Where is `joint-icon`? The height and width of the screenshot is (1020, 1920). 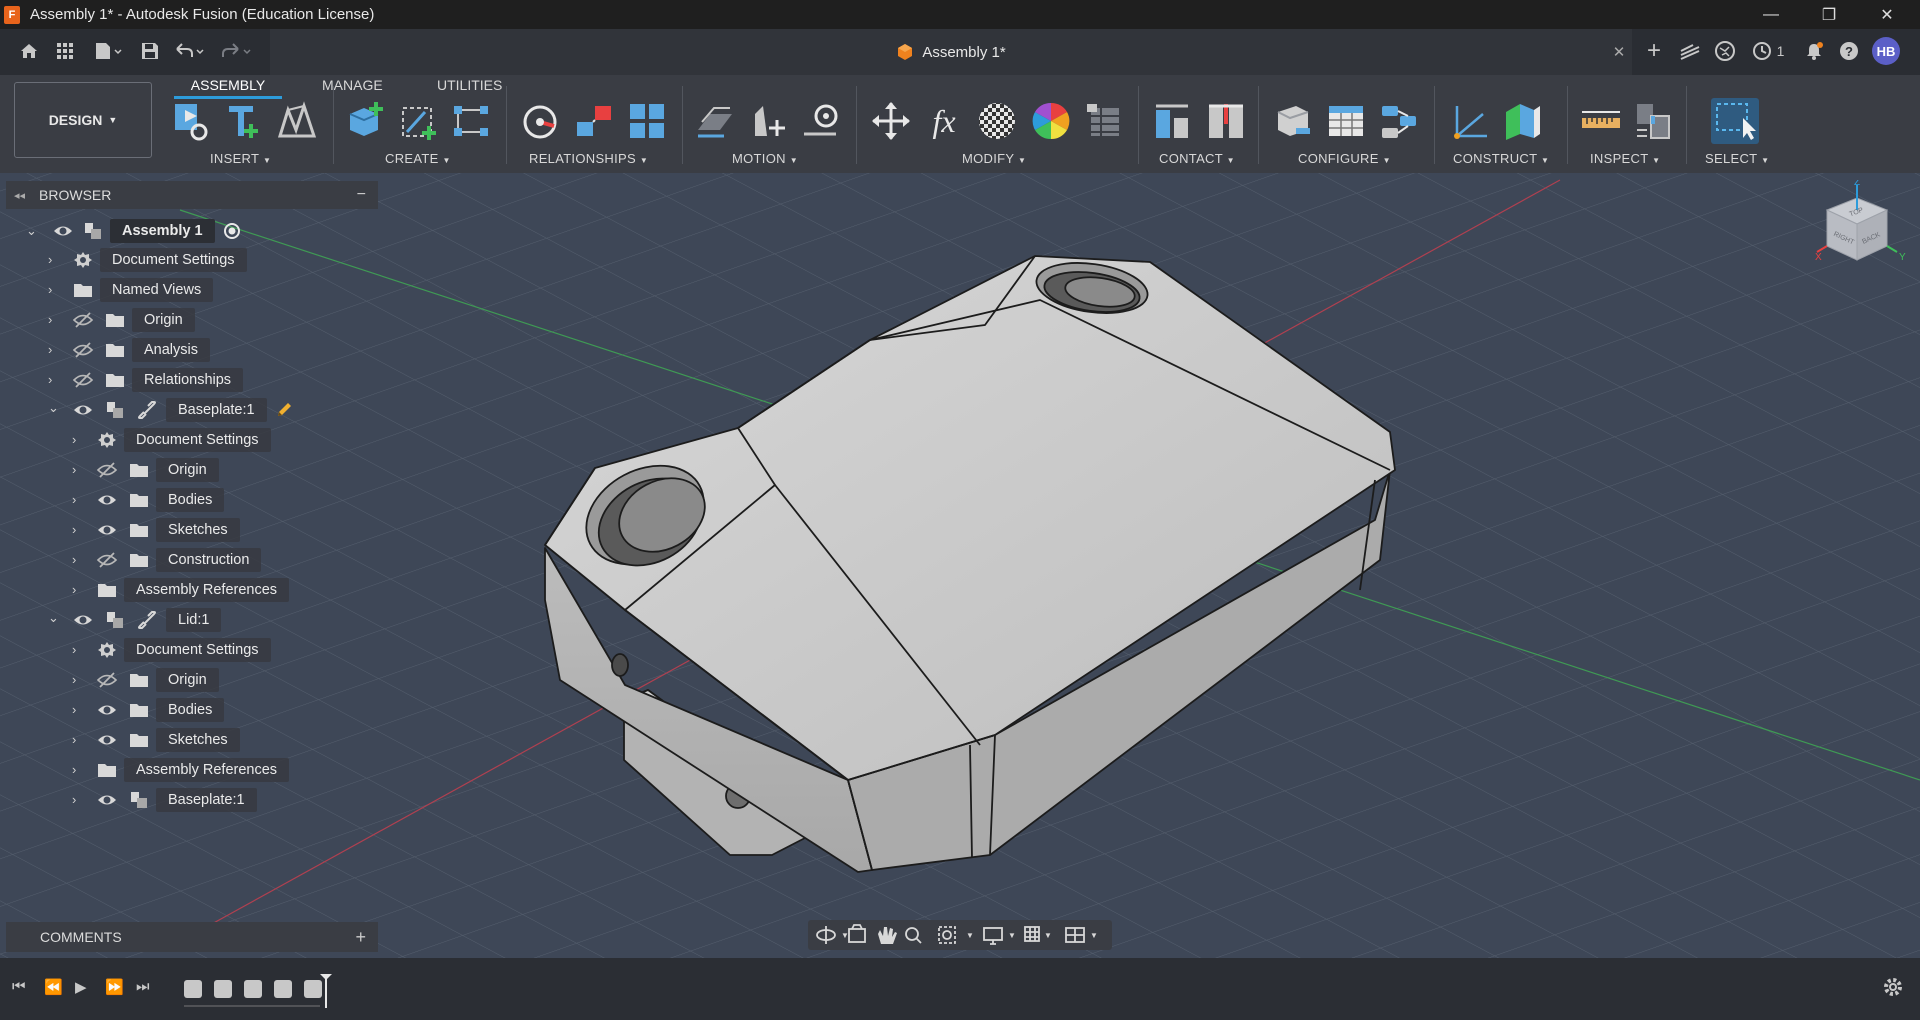 joint-icon is located at coordinates (541, 121).